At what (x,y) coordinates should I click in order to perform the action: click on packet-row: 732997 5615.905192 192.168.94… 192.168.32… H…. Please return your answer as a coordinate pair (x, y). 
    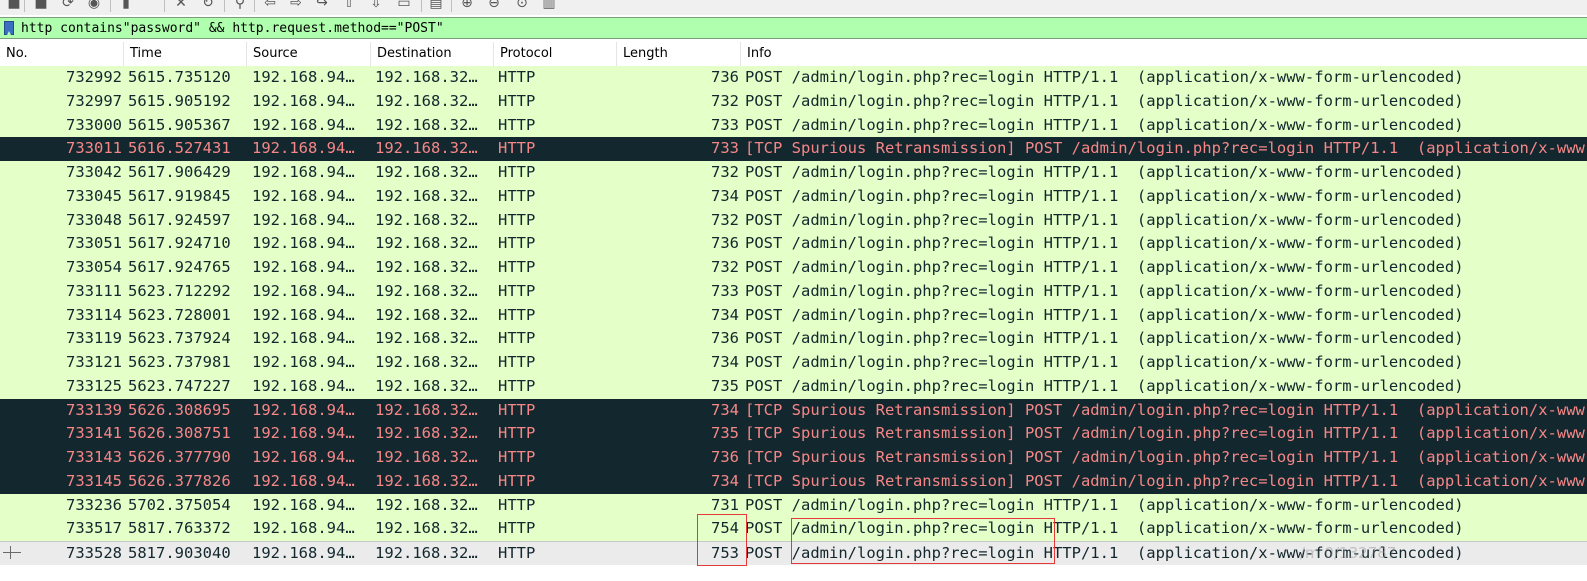
    Looking at the image, I should click on (793, 101).